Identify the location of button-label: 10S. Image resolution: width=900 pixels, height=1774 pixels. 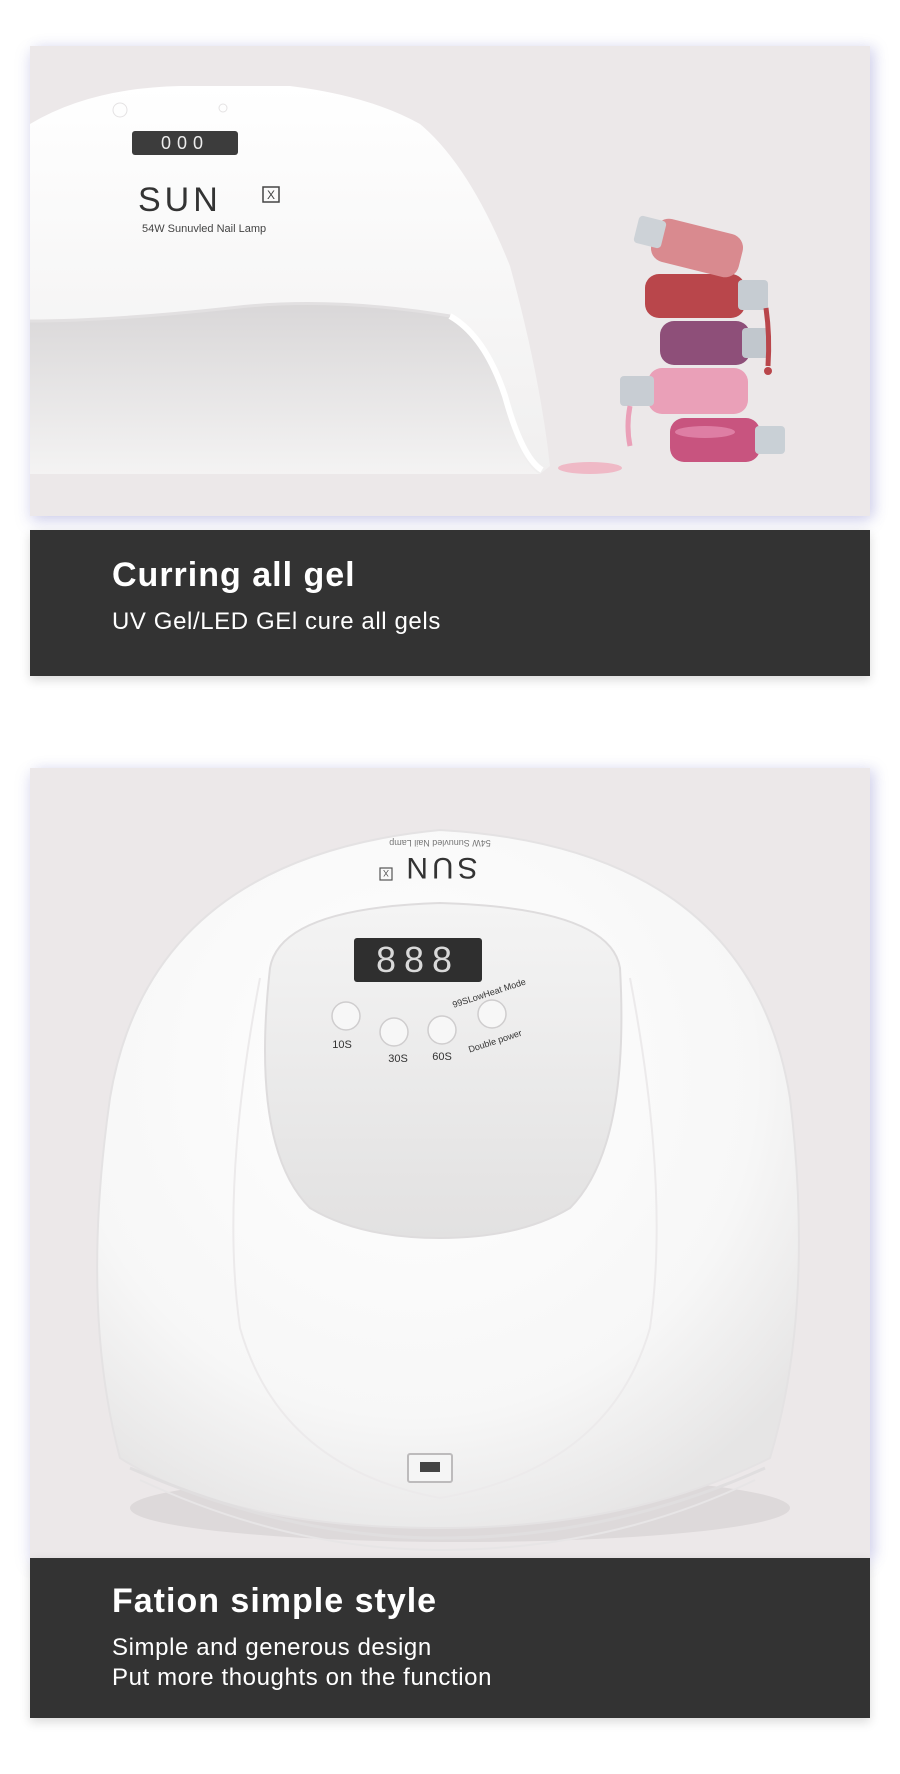
(342, 1045).